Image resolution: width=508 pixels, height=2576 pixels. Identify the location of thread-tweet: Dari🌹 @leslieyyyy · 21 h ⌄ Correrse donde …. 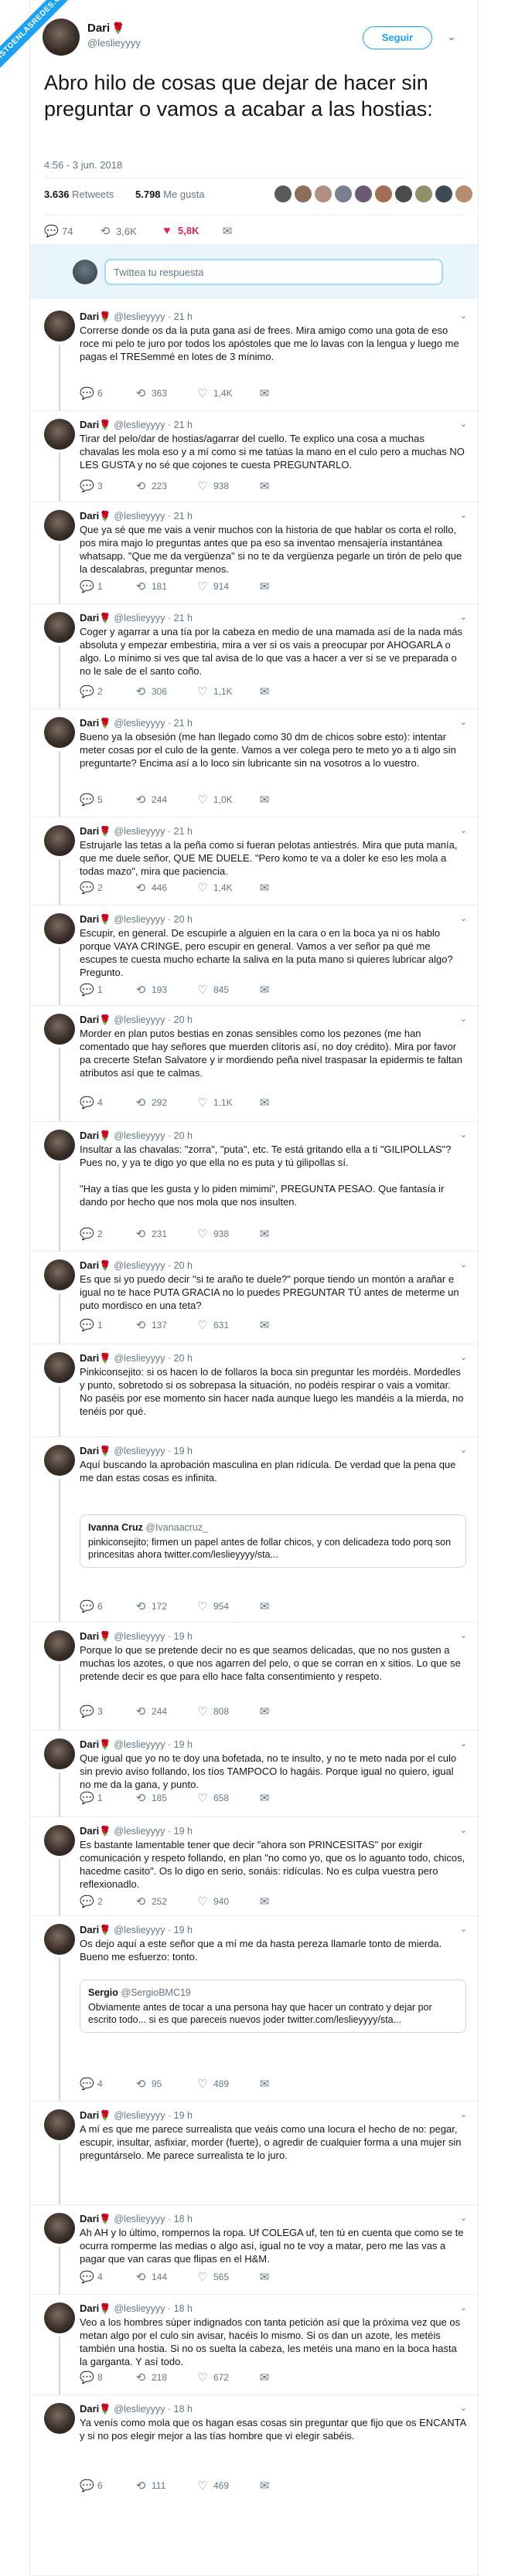
(254, 357).